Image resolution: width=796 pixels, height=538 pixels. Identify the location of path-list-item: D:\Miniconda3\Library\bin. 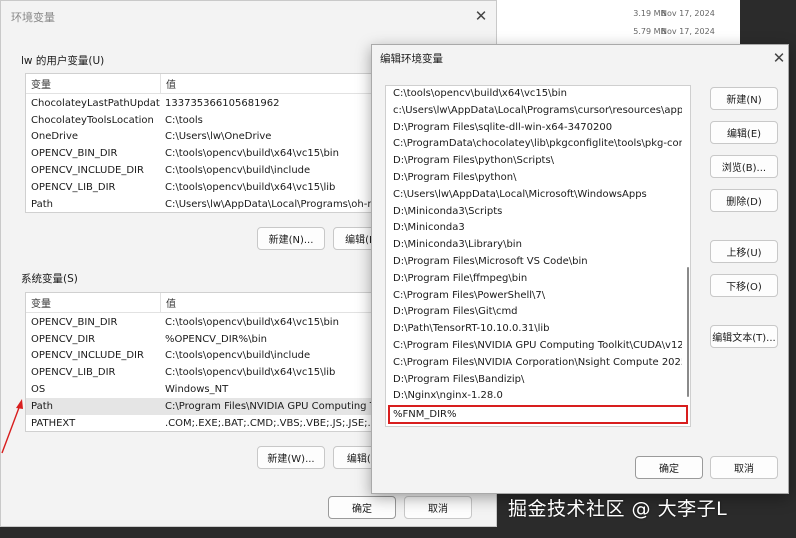
(534, 245).